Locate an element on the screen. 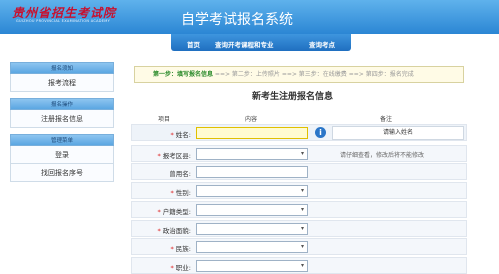  occupation-select: ▾ is located at coordinates (252, 266).